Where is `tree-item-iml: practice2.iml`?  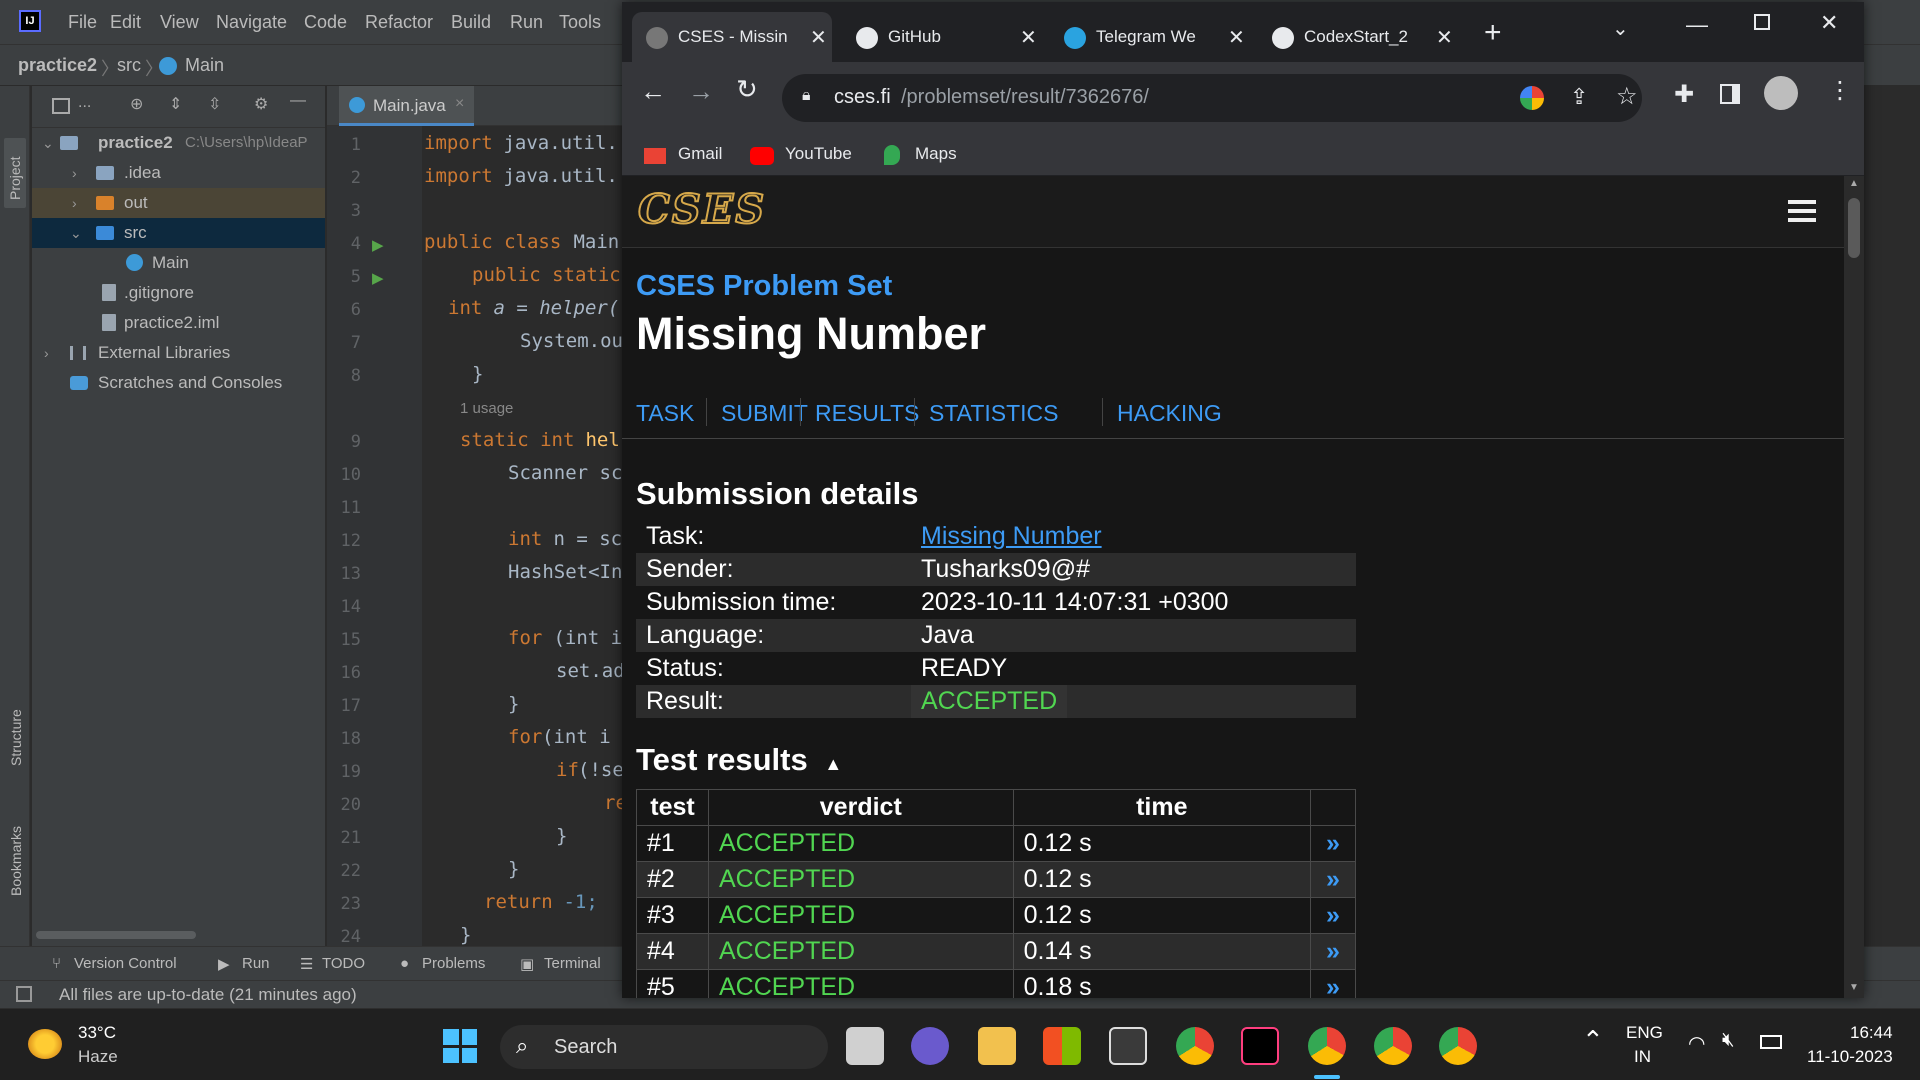
tree-item-iml: practice2.iml is located at coordinates (178, 323).